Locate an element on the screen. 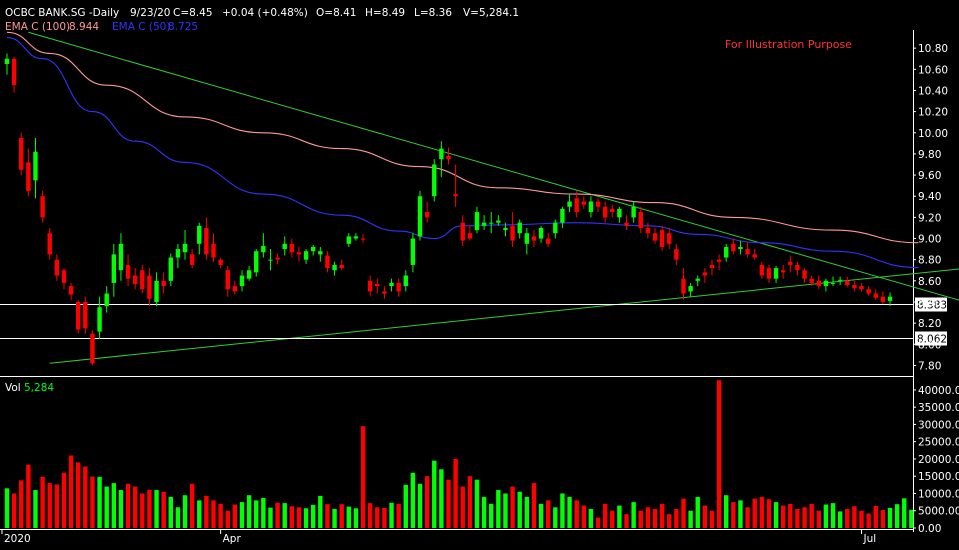 This screenshot has height=550, width=959. volume-tick-label: 30000.00 is located at coordinates (938, 425).